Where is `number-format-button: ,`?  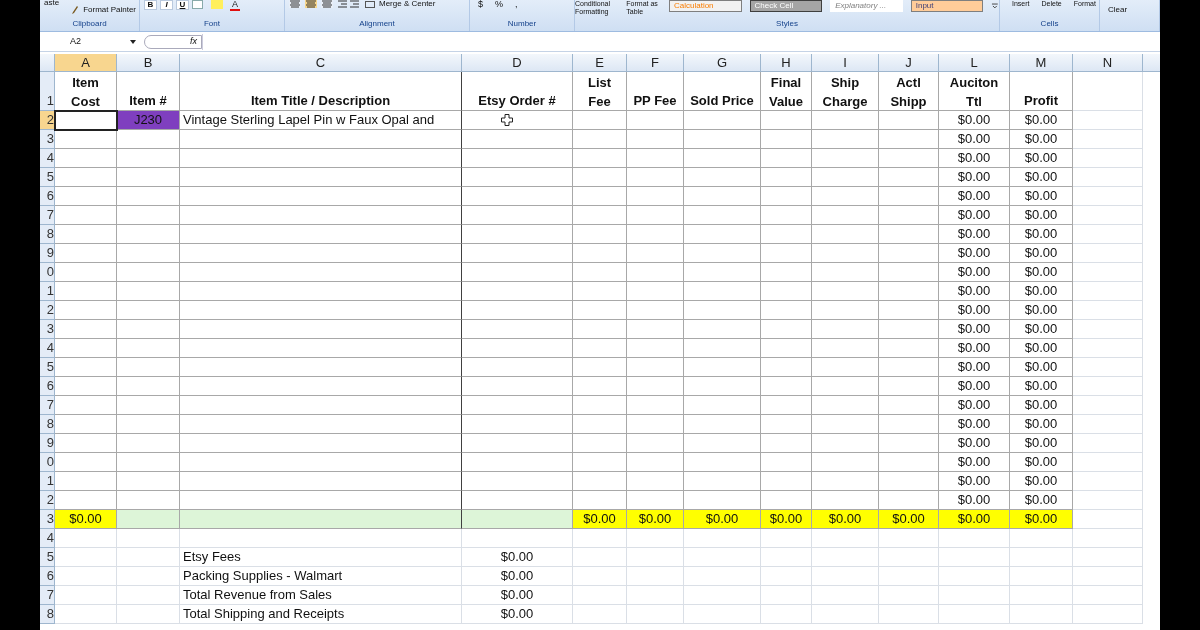
number-format-button: , is located at coordinates (516, 4).